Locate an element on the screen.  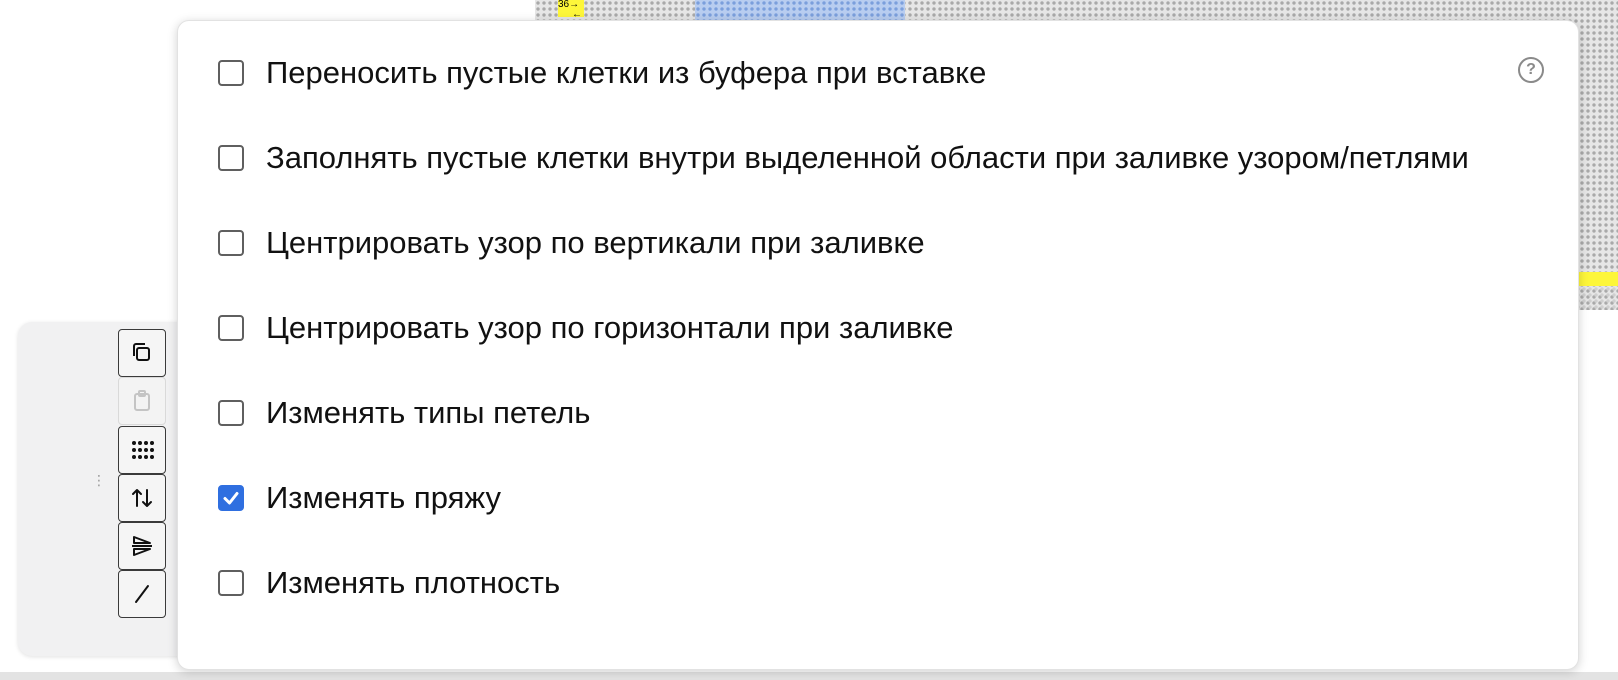
copy-button is located at coordinates (142, 353).